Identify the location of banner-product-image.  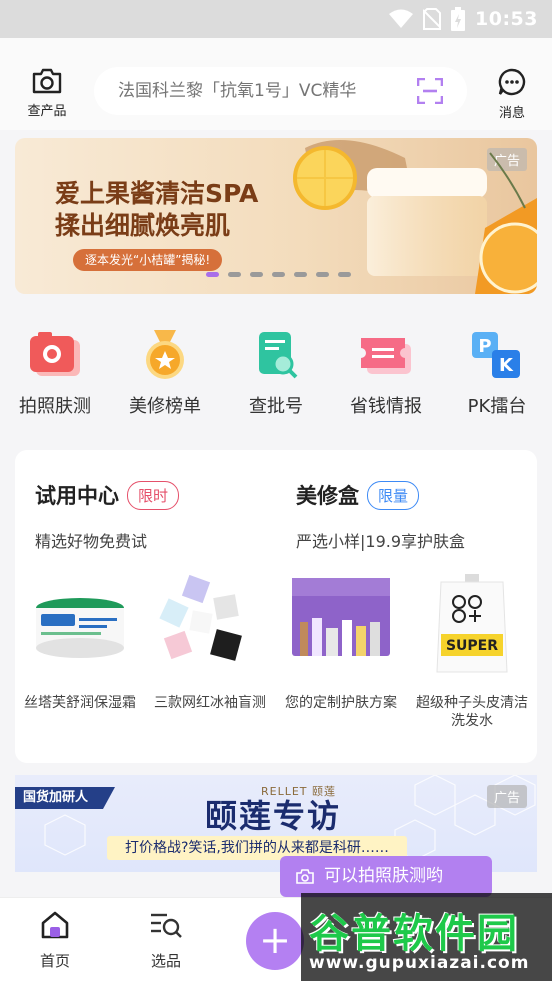
(415, 217).